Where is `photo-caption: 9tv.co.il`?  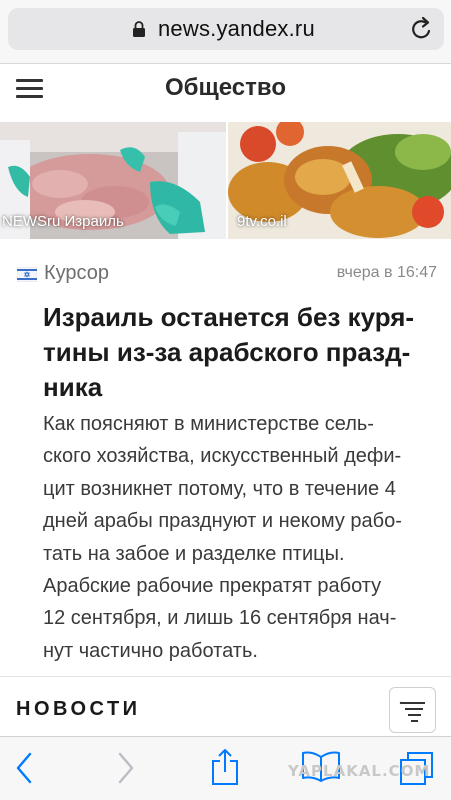 photo-caption: 9tv.co.il is located at coordinates (262, 221).